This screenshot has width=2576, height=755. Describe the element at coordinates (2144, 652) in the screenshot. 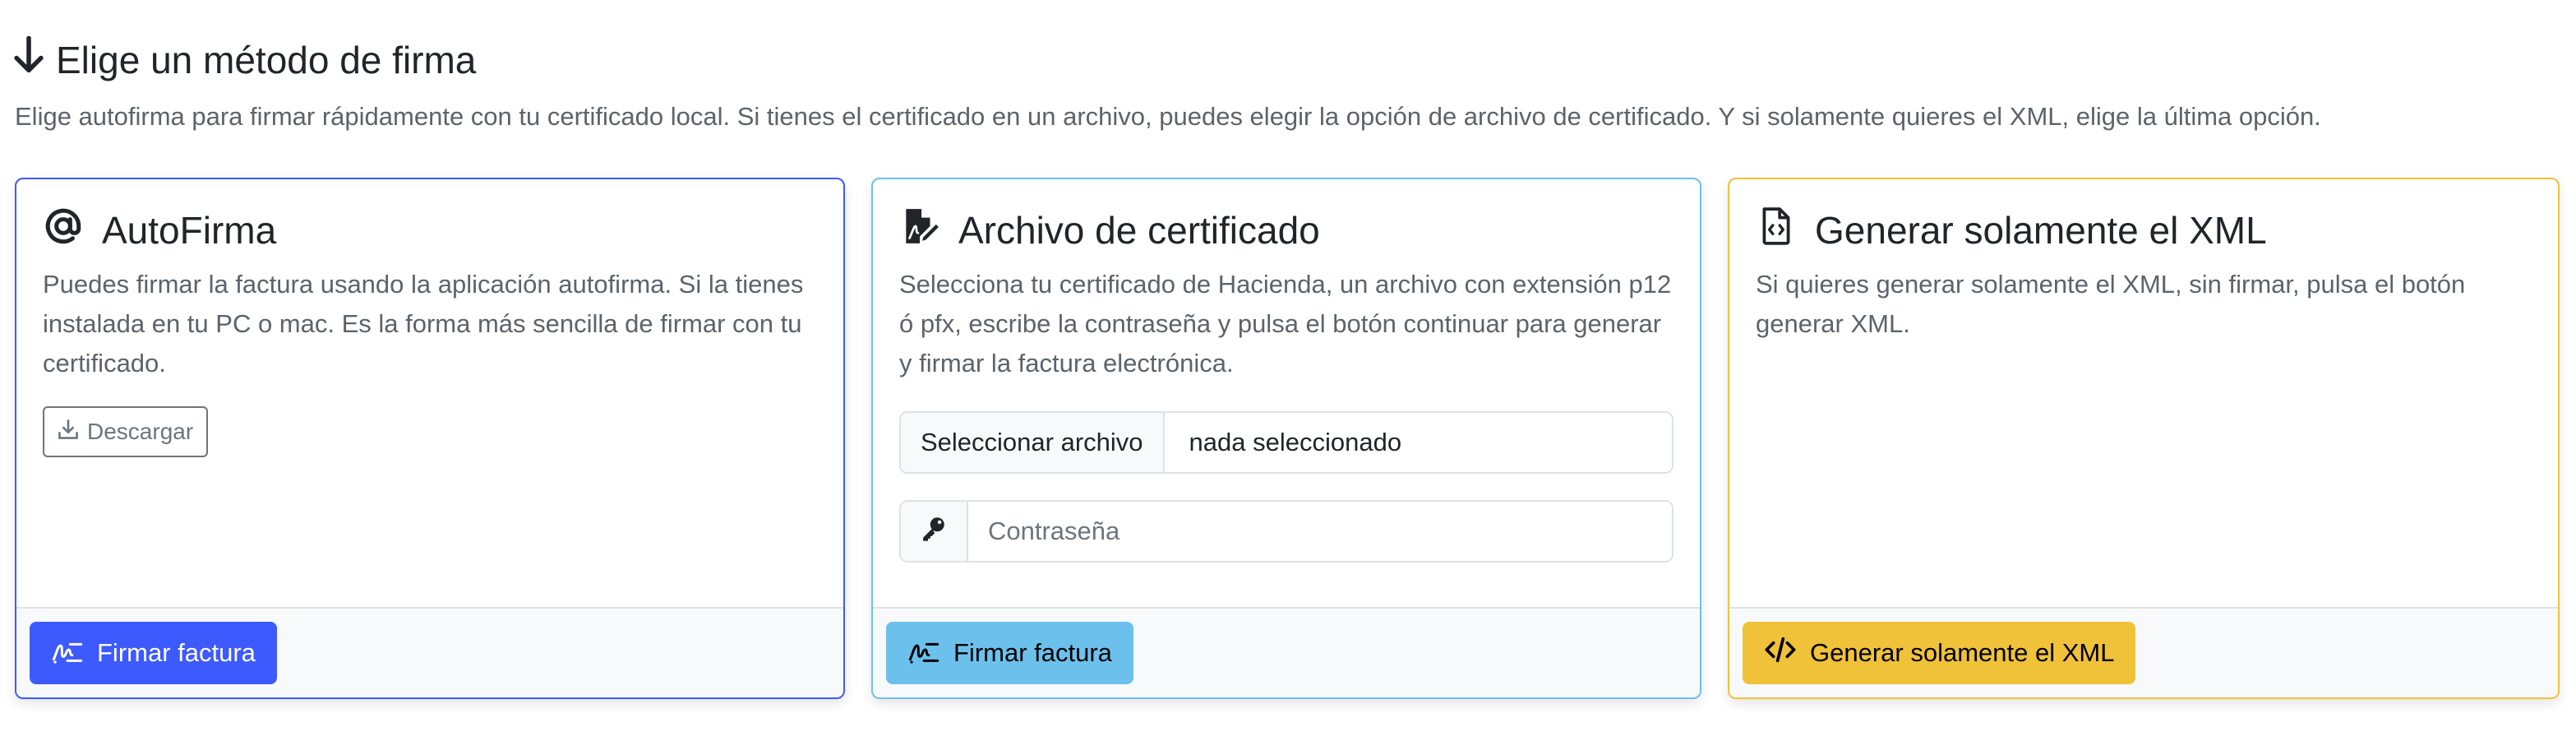

I see `xml-card-footer: Generar solamente el XML` at that location.